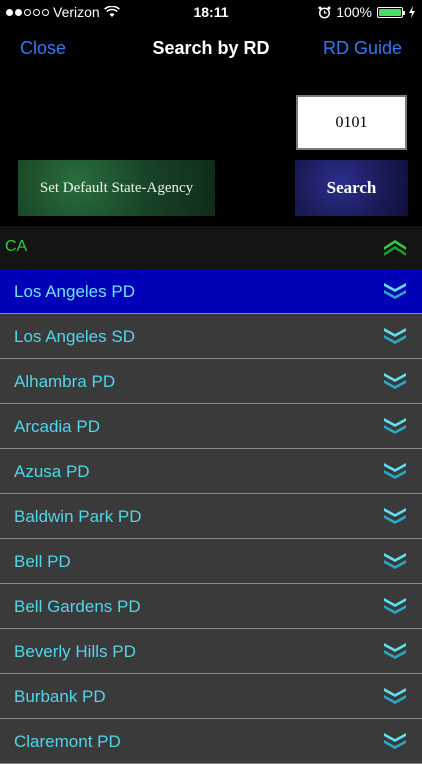 The height and width of the screenshot is (764, 422). What do you see at coordinates (362, 48) in the screenshot?
I see `rd-guide-button: RD Guide` at bounding box center [362, 48].